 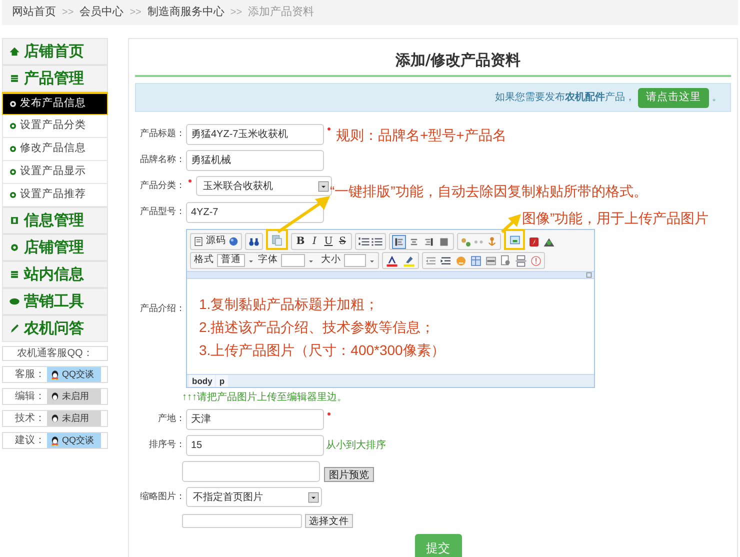 I want to click on format-button: U, so click(x=328, y=241).